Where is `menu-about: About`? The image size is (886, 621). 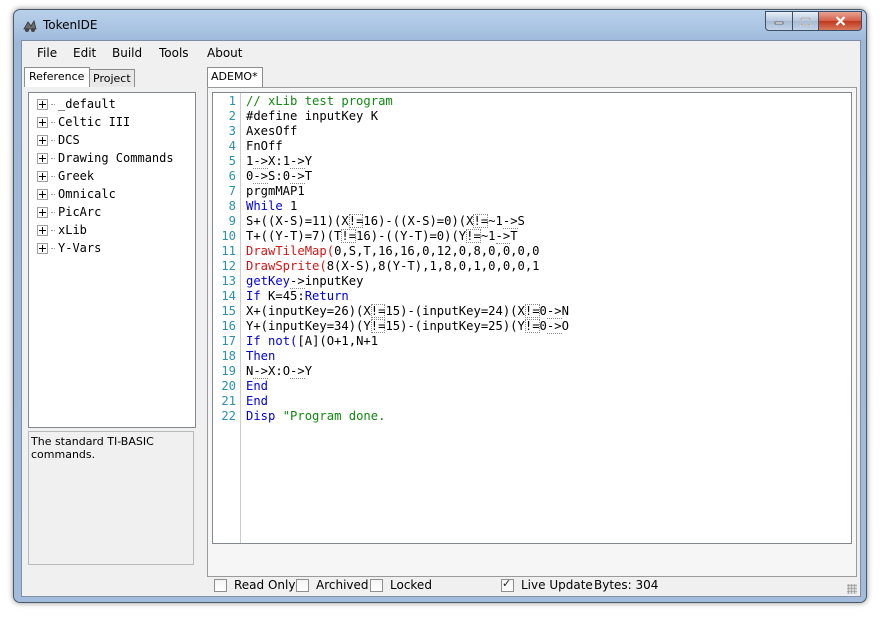 menu-about: About is located at coordinates (224, 53).